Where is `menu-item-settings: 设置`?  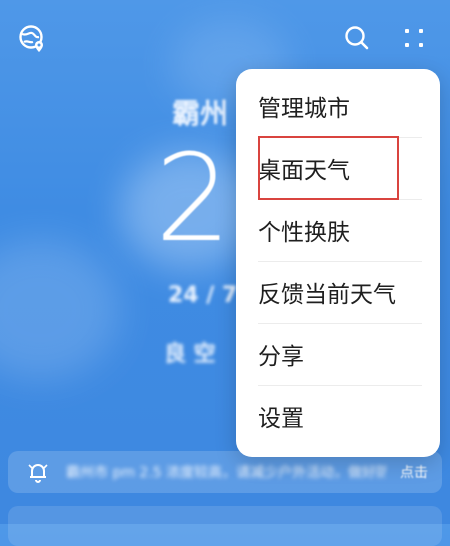 menu-item-settings: 设置 is located at coordinates (340, 416).